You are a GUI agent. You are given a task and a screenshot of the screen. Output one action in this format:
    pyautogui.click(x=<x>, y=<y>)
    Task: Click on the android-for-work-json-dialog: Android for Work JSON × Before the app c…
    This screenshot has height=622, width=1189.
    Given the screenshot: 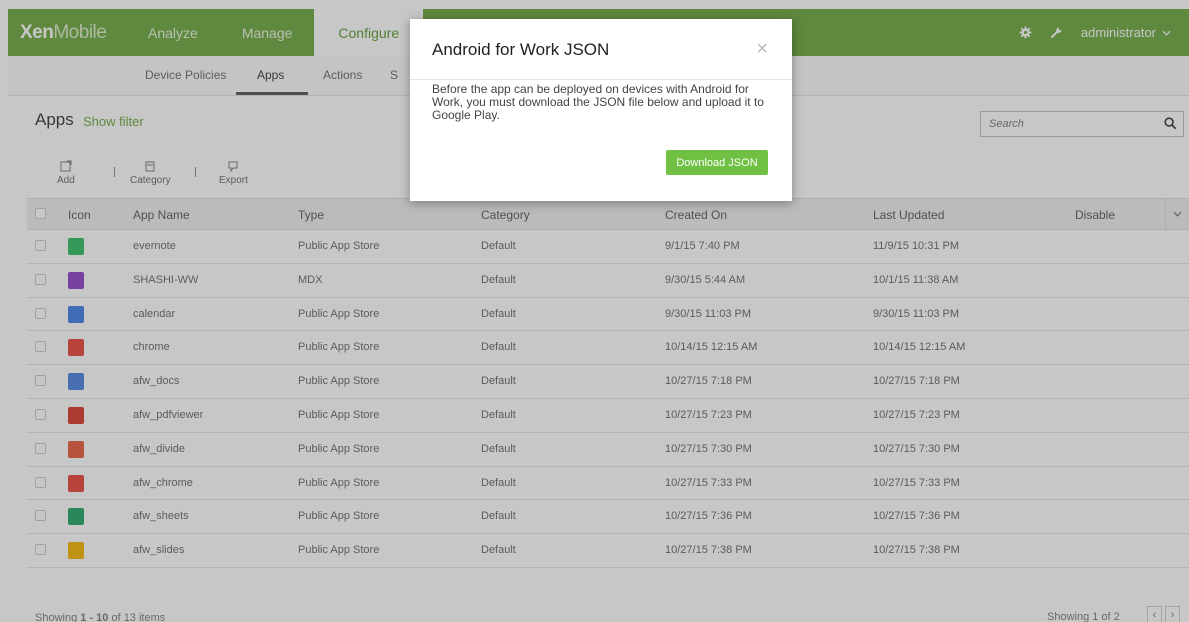 What is the action you would take?
    pyautogui.click(x=601, y=110)
    